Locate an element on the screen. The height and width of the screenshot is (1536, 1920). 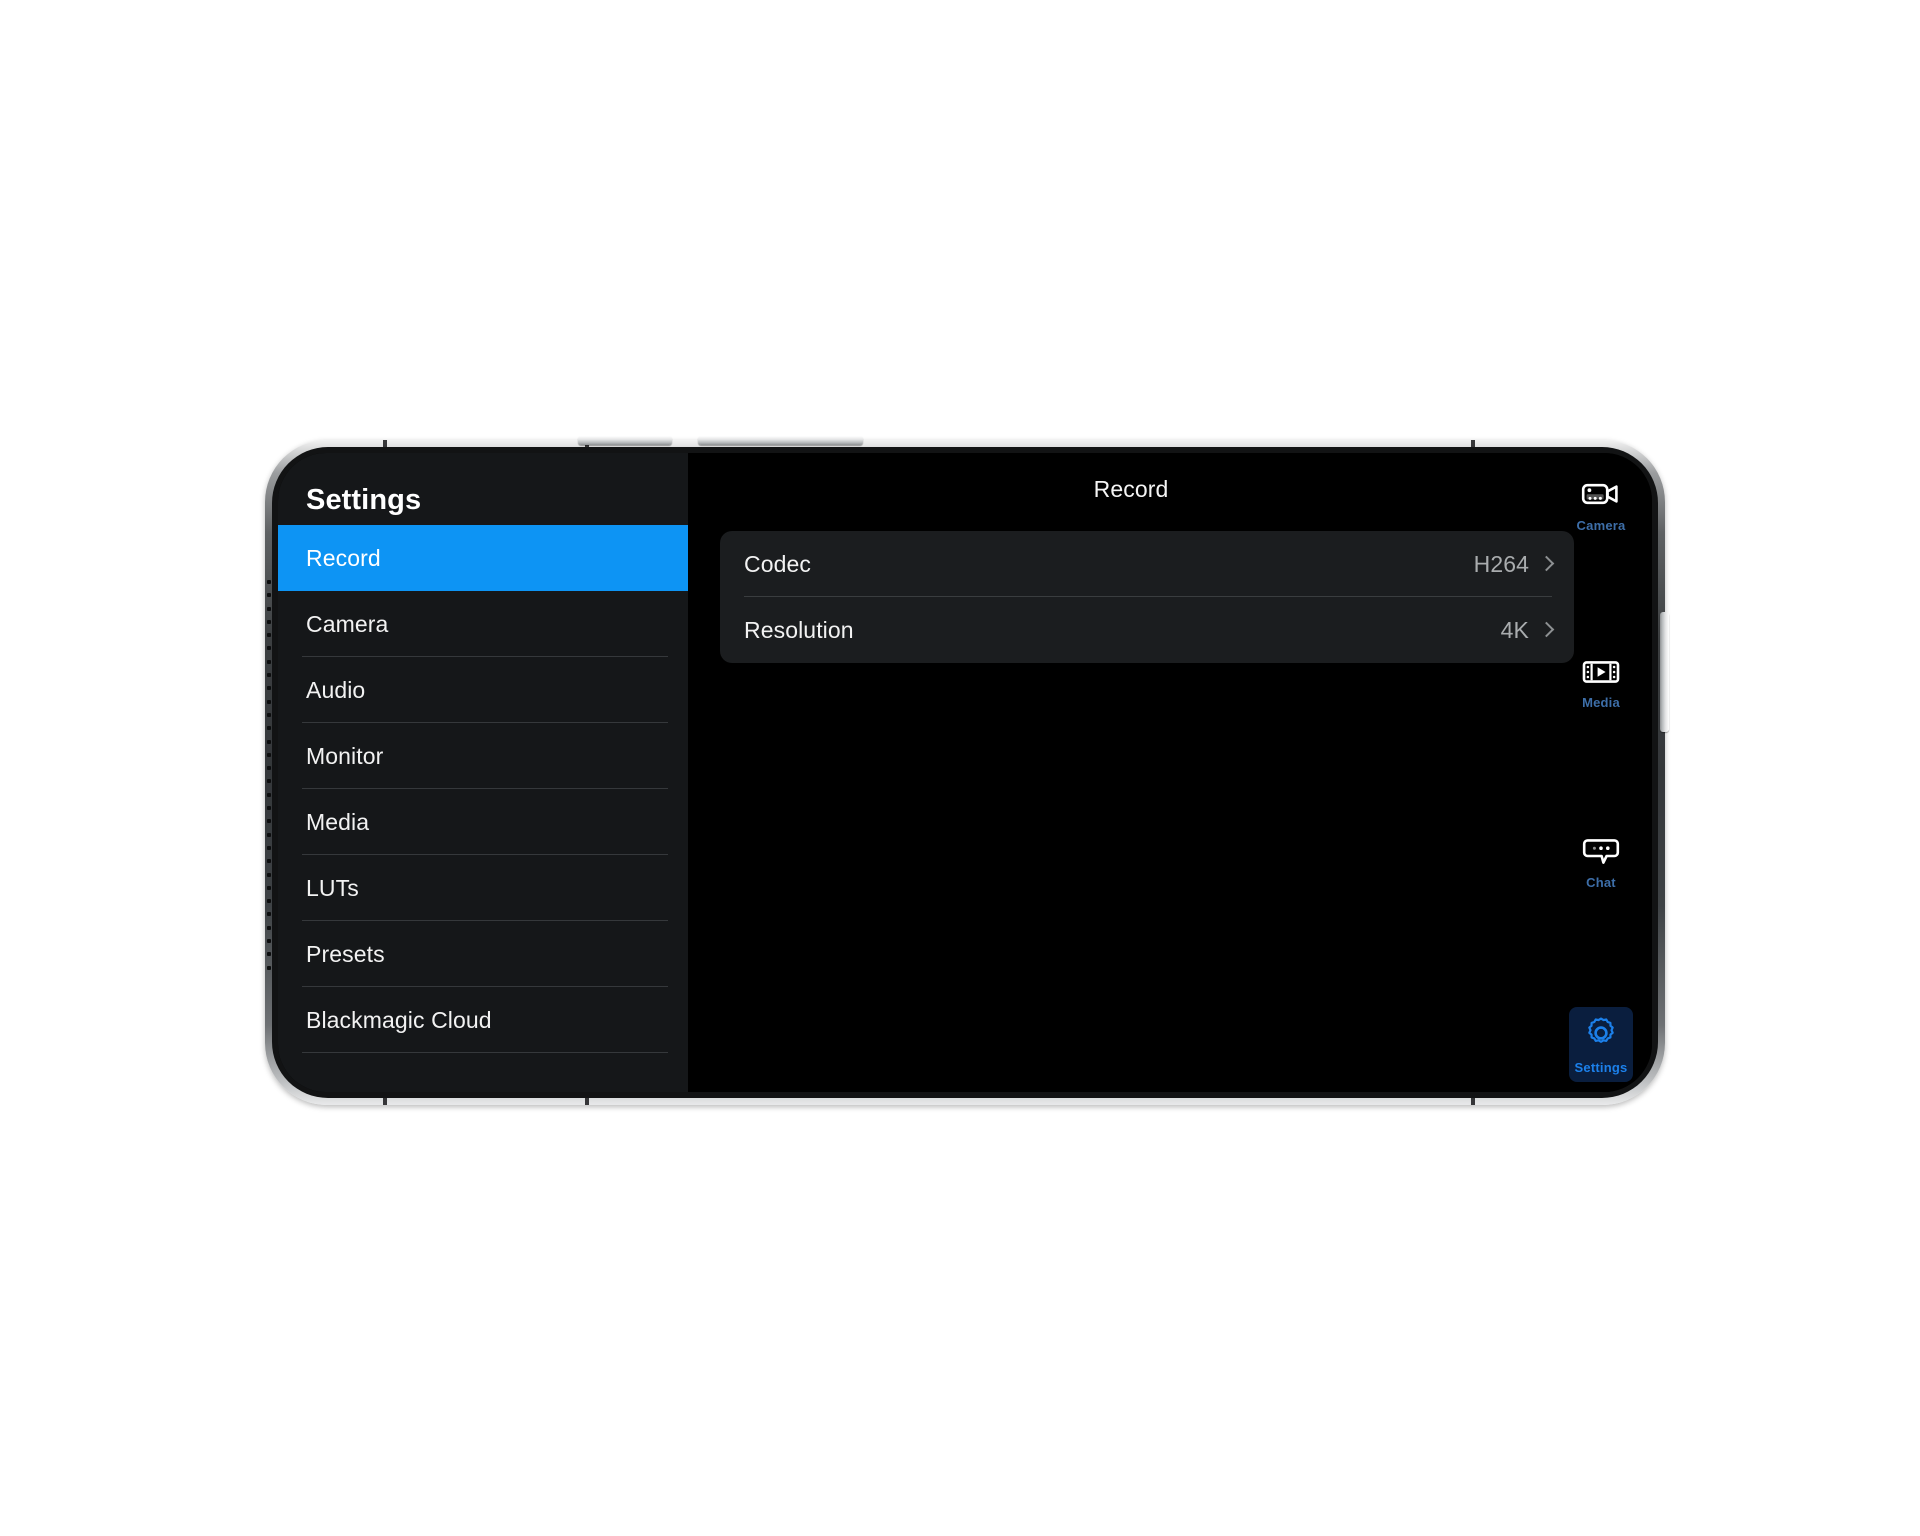
speech-bubble-icon is located at coordinates (1601, 853).